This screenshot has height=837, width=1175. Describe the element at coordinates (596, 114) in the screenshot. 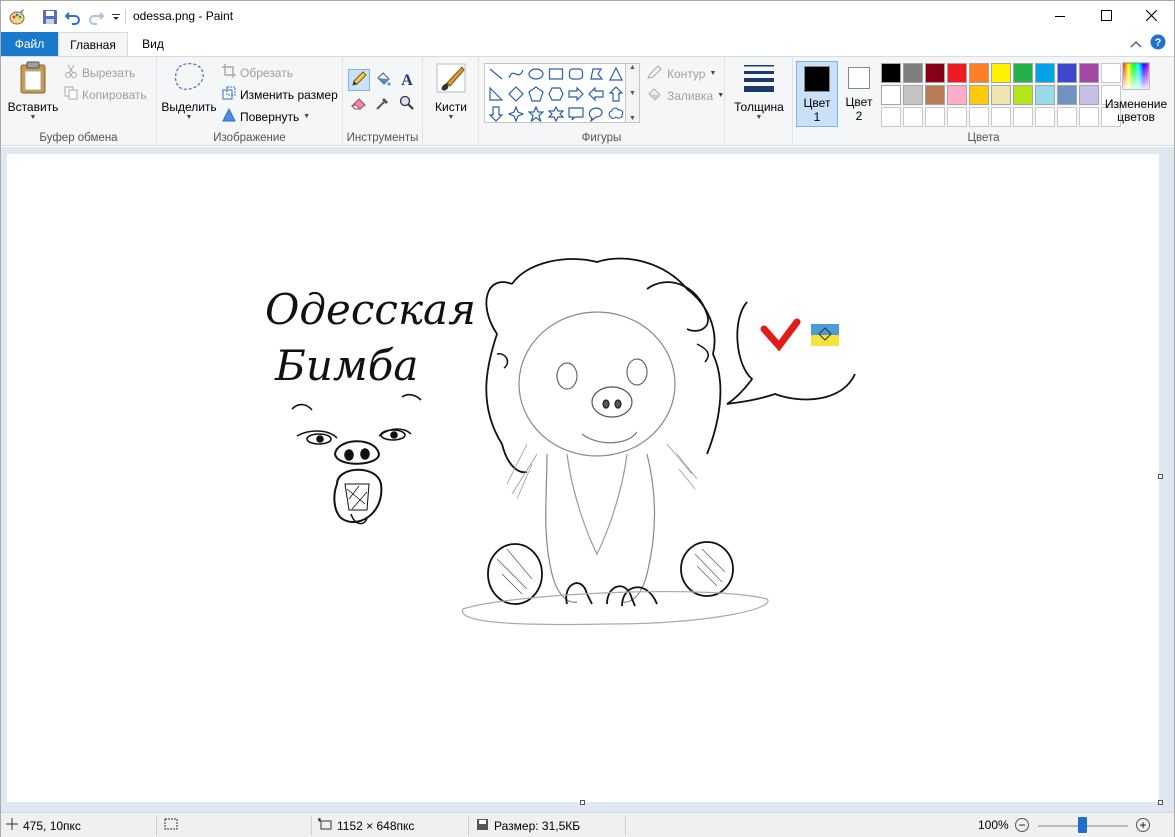

I see `oval-callout-shape` at that location.